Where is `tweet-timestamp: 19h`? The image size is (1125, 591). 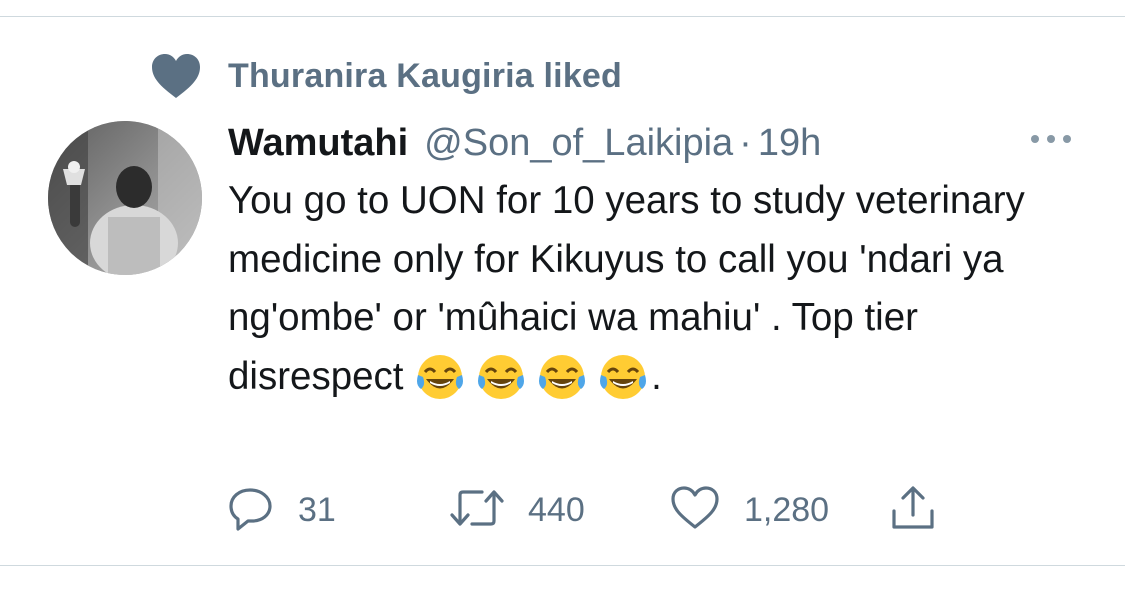 tweet-timestamp: 19h is located at coordinates (789, 143).